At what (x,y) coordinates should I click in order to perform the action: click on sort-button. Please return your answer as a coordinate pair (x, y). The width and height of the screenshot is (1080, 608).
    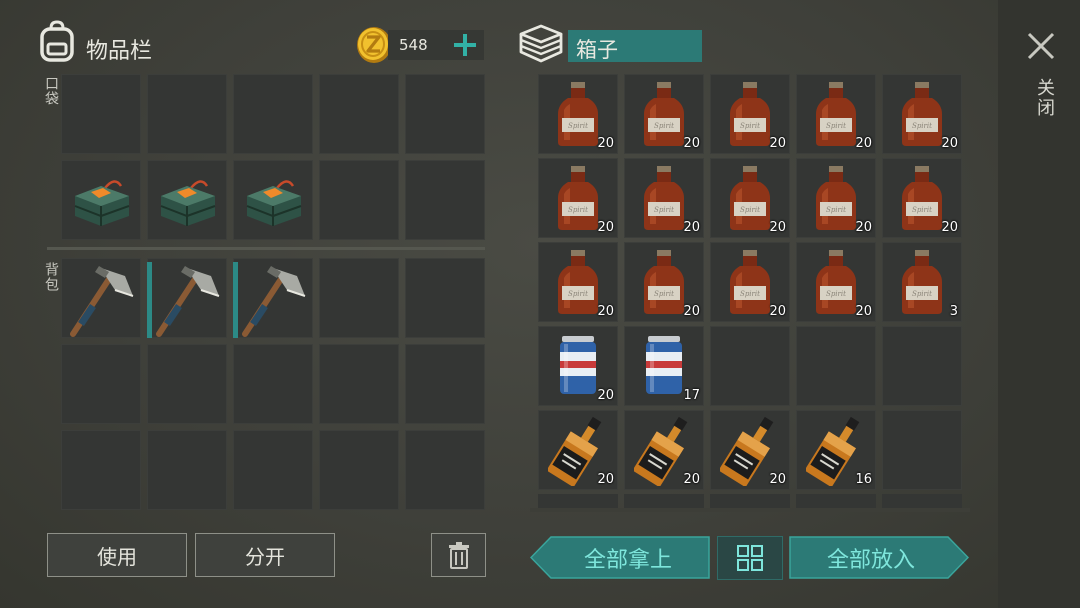
    Looking at the image, I should click on (750, 558).